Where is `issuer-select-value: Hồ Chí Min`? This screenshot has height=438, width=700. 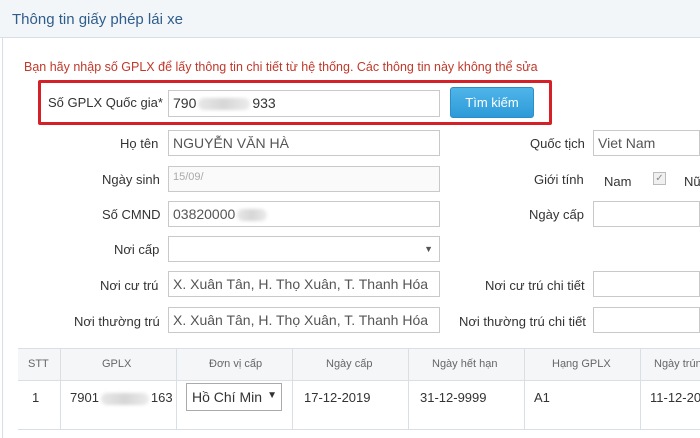
issuer-select-value: Hồ Chí Min is located at coordinates (227, 397).